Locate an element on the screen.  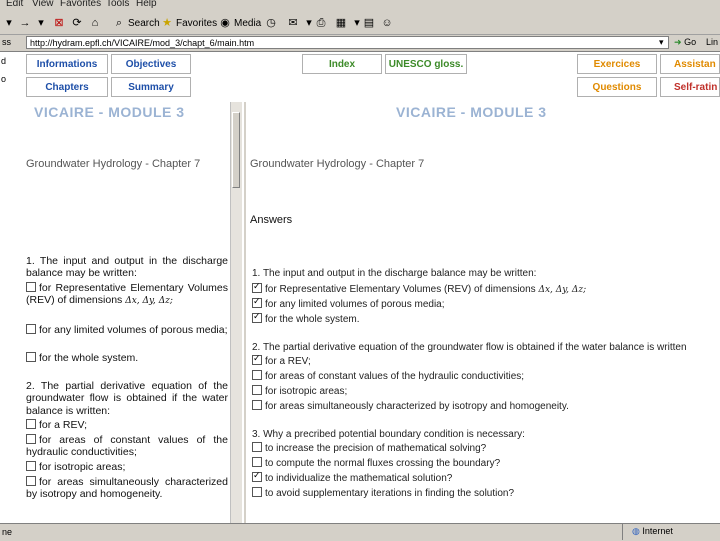
menu-view: View is located at coordinates (43, 4).